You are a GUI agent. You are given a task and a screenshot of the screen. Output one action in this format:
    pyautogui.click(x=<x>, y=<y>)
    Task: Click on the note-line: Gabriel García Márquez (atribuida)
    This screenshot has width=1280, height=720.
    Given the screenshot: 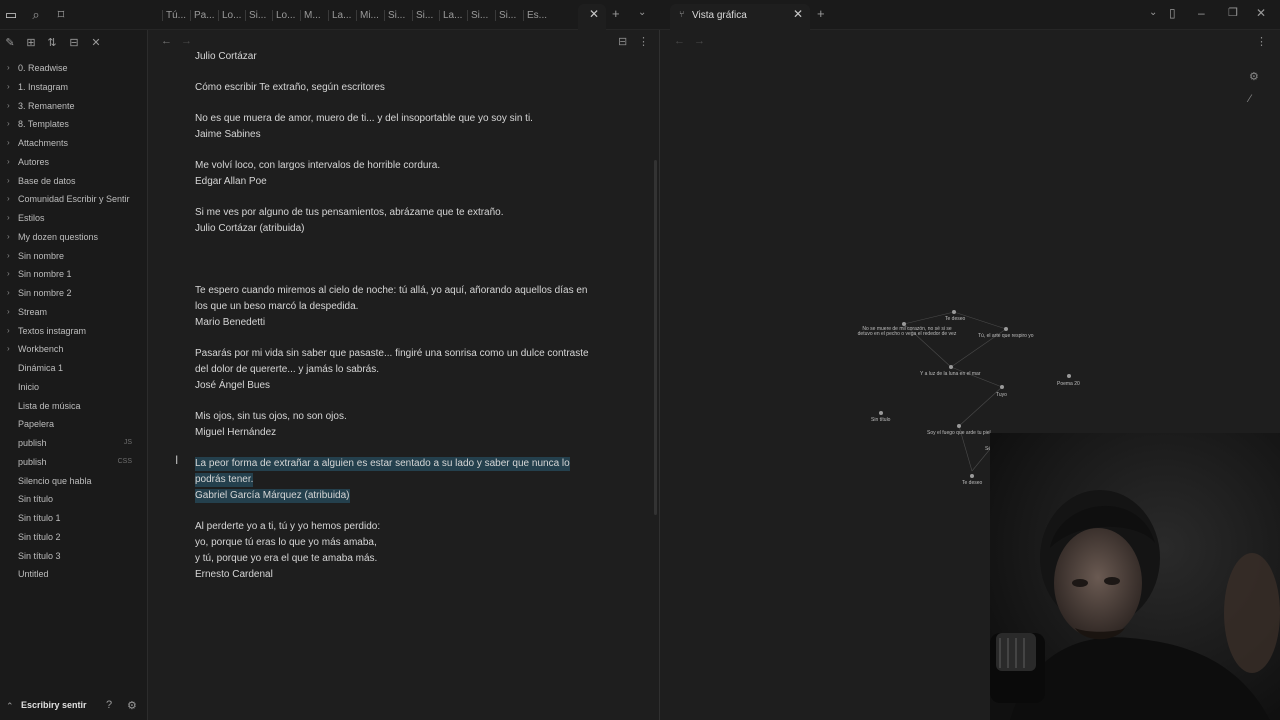 What is the action you would take?
    pyautogui.click(x=272, y=496)
    